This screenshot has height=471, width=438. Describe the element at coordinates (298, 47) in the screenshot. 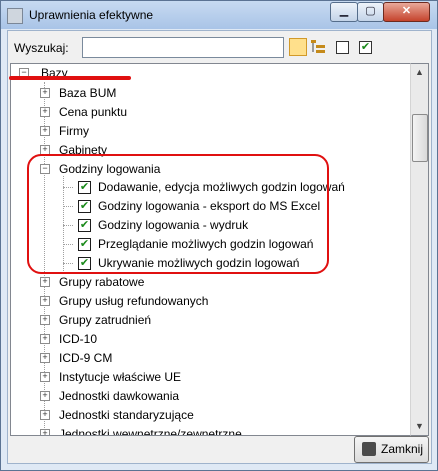

I see `expand-all-icon` at that location.